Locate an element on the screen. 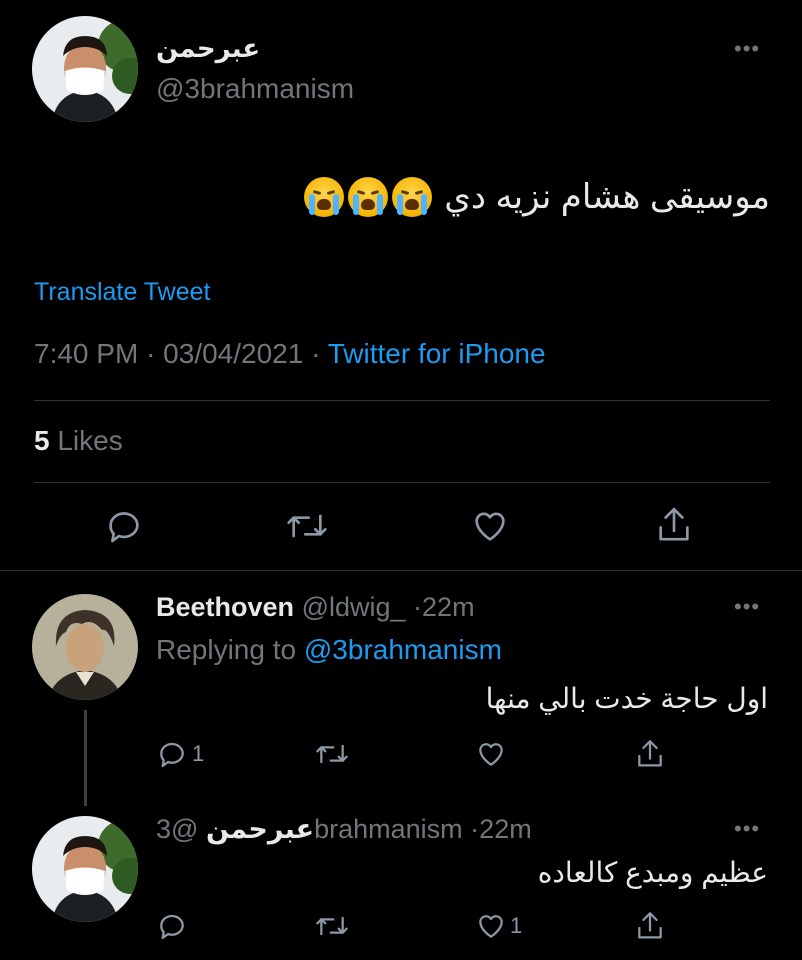 Image resolution: width=802 pixels, height=960 pixels. author-handle: @3brahmanism is located at coordinates (255, 89).